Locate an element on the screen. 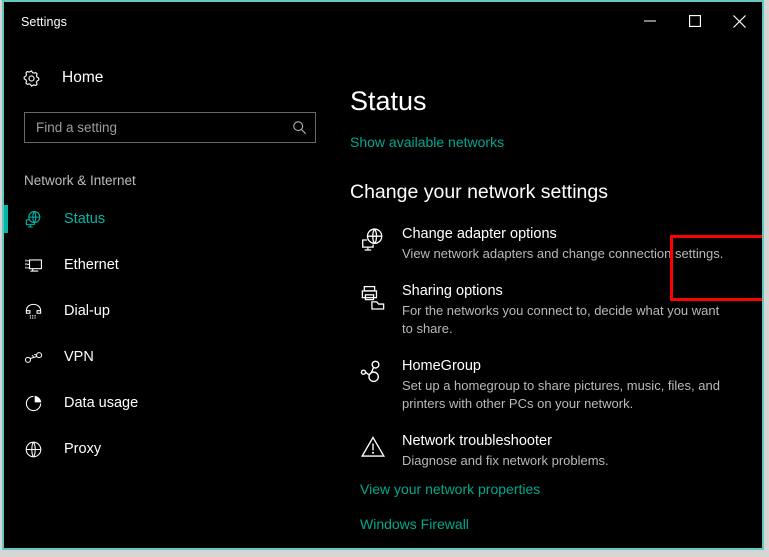 The image size is (769, 557). window-controls is located at coordinates (694, 21).